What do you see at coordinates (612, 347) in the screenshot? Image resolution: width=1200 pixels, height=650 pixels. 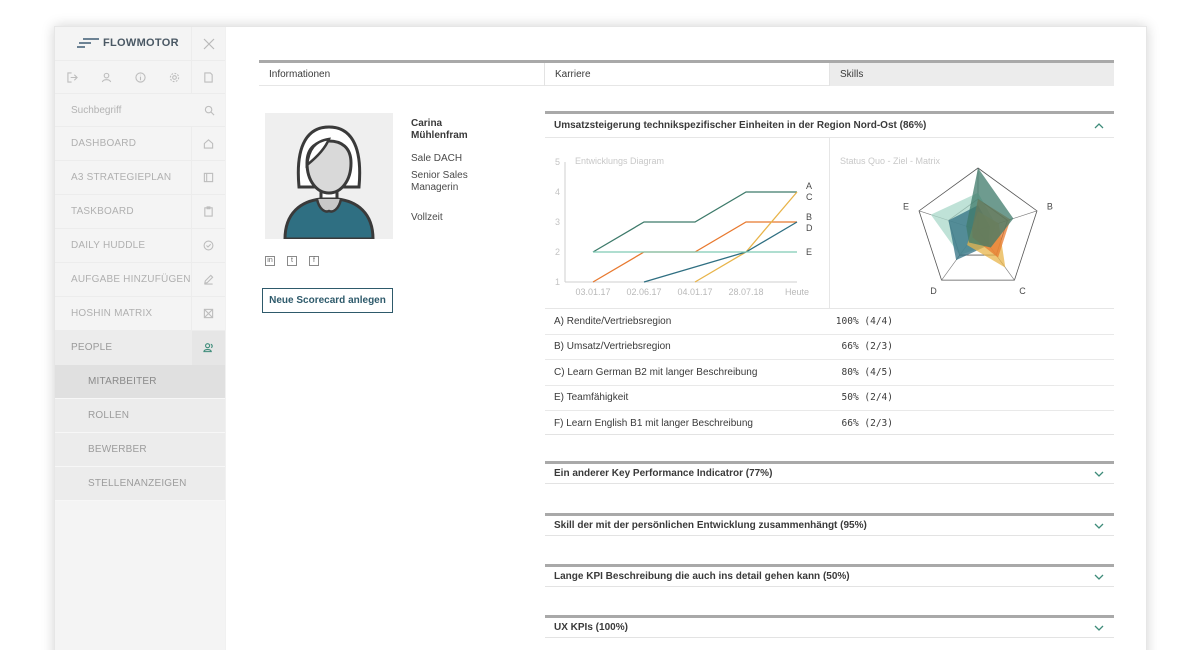 I see `kpi-label: B) Umsatz/Vertriebsregion` at bounding box center [612, 347].